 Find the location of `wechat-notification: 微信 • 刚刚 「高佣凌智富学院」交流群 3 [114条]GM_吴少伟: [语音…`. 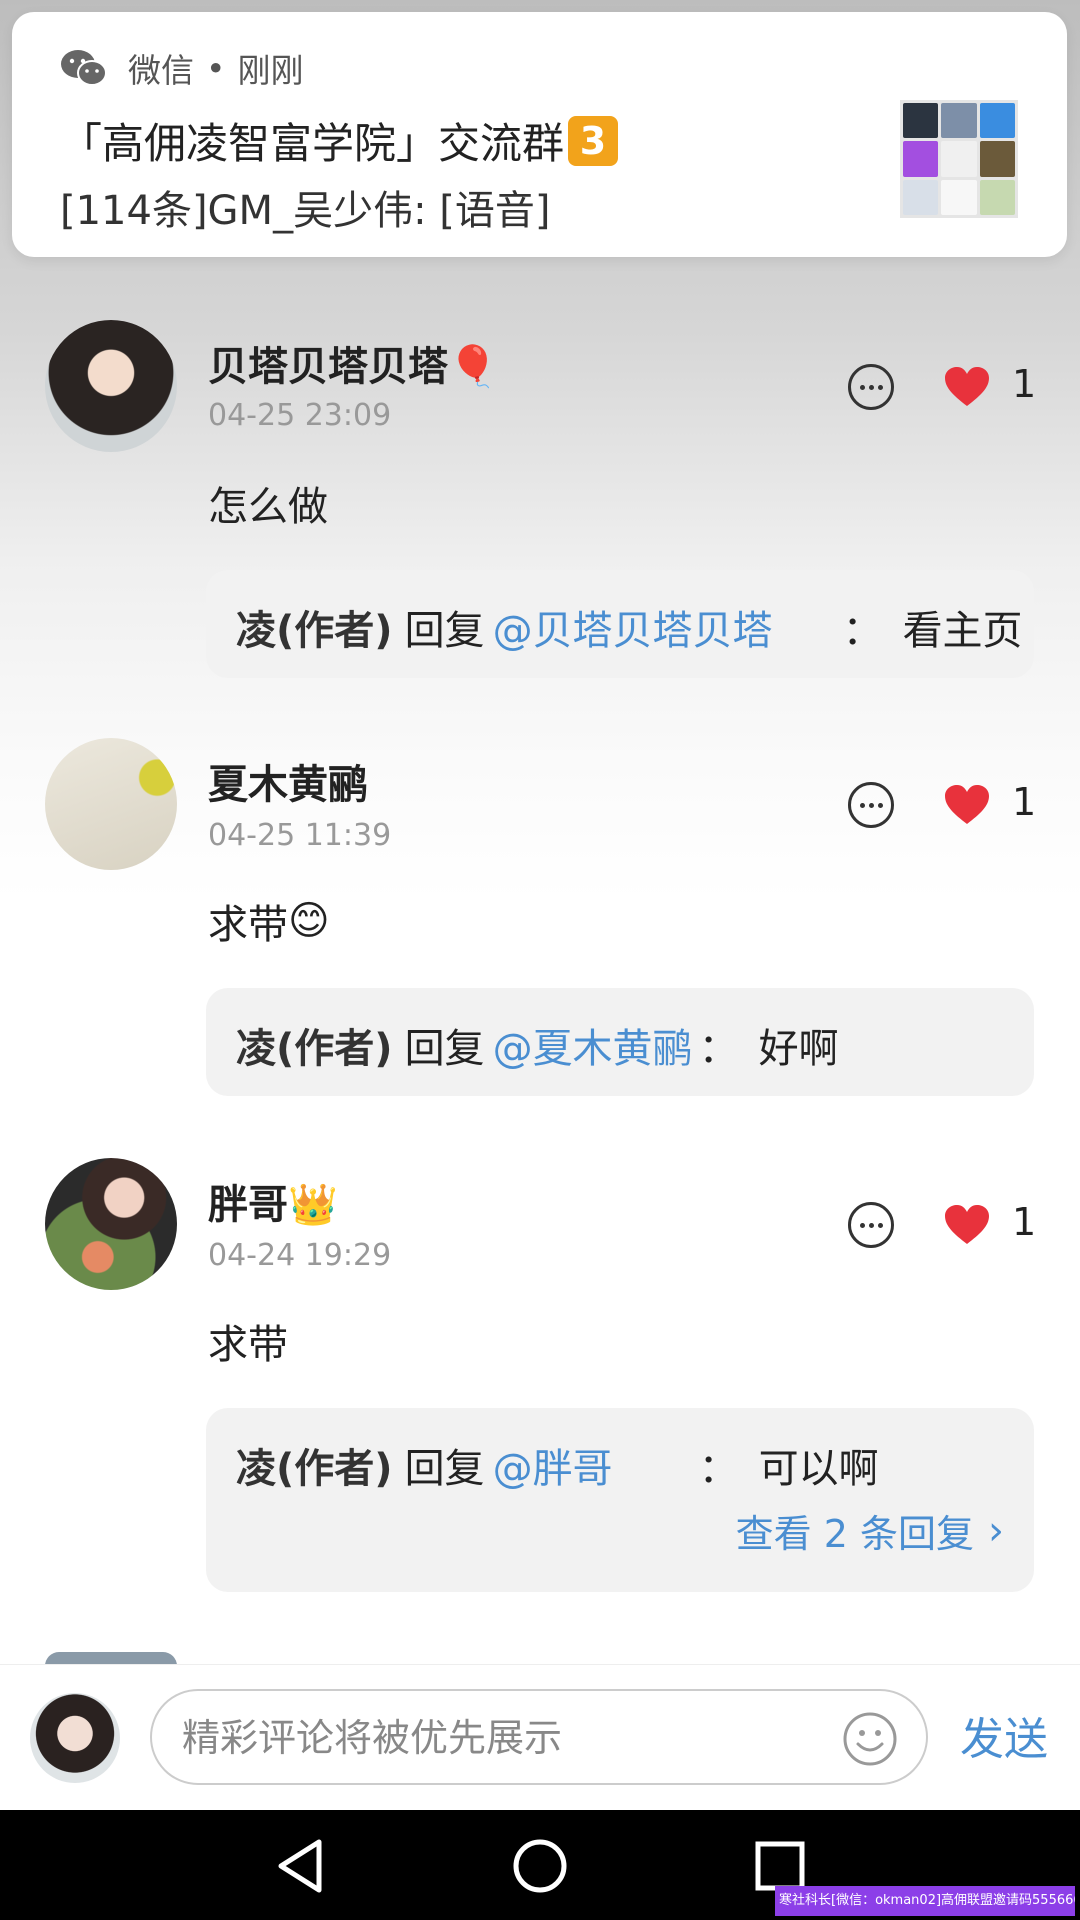

wechat-notification: 微信 • 刚刚 「高佣凌智富学院」交流群 3 [114条]GM_吴少伟: [语音… is located at coordinates (539, 134).